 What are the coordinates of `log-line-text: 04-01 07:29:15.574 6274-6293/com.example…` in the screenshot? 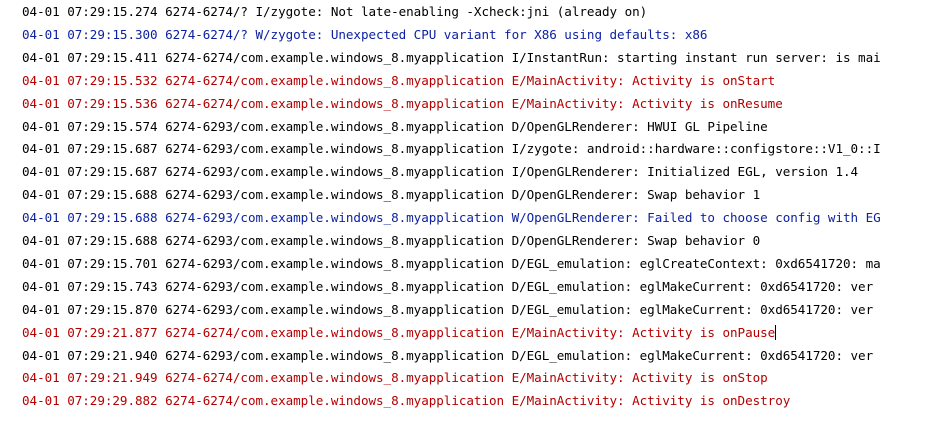 It's located at (395, 126).